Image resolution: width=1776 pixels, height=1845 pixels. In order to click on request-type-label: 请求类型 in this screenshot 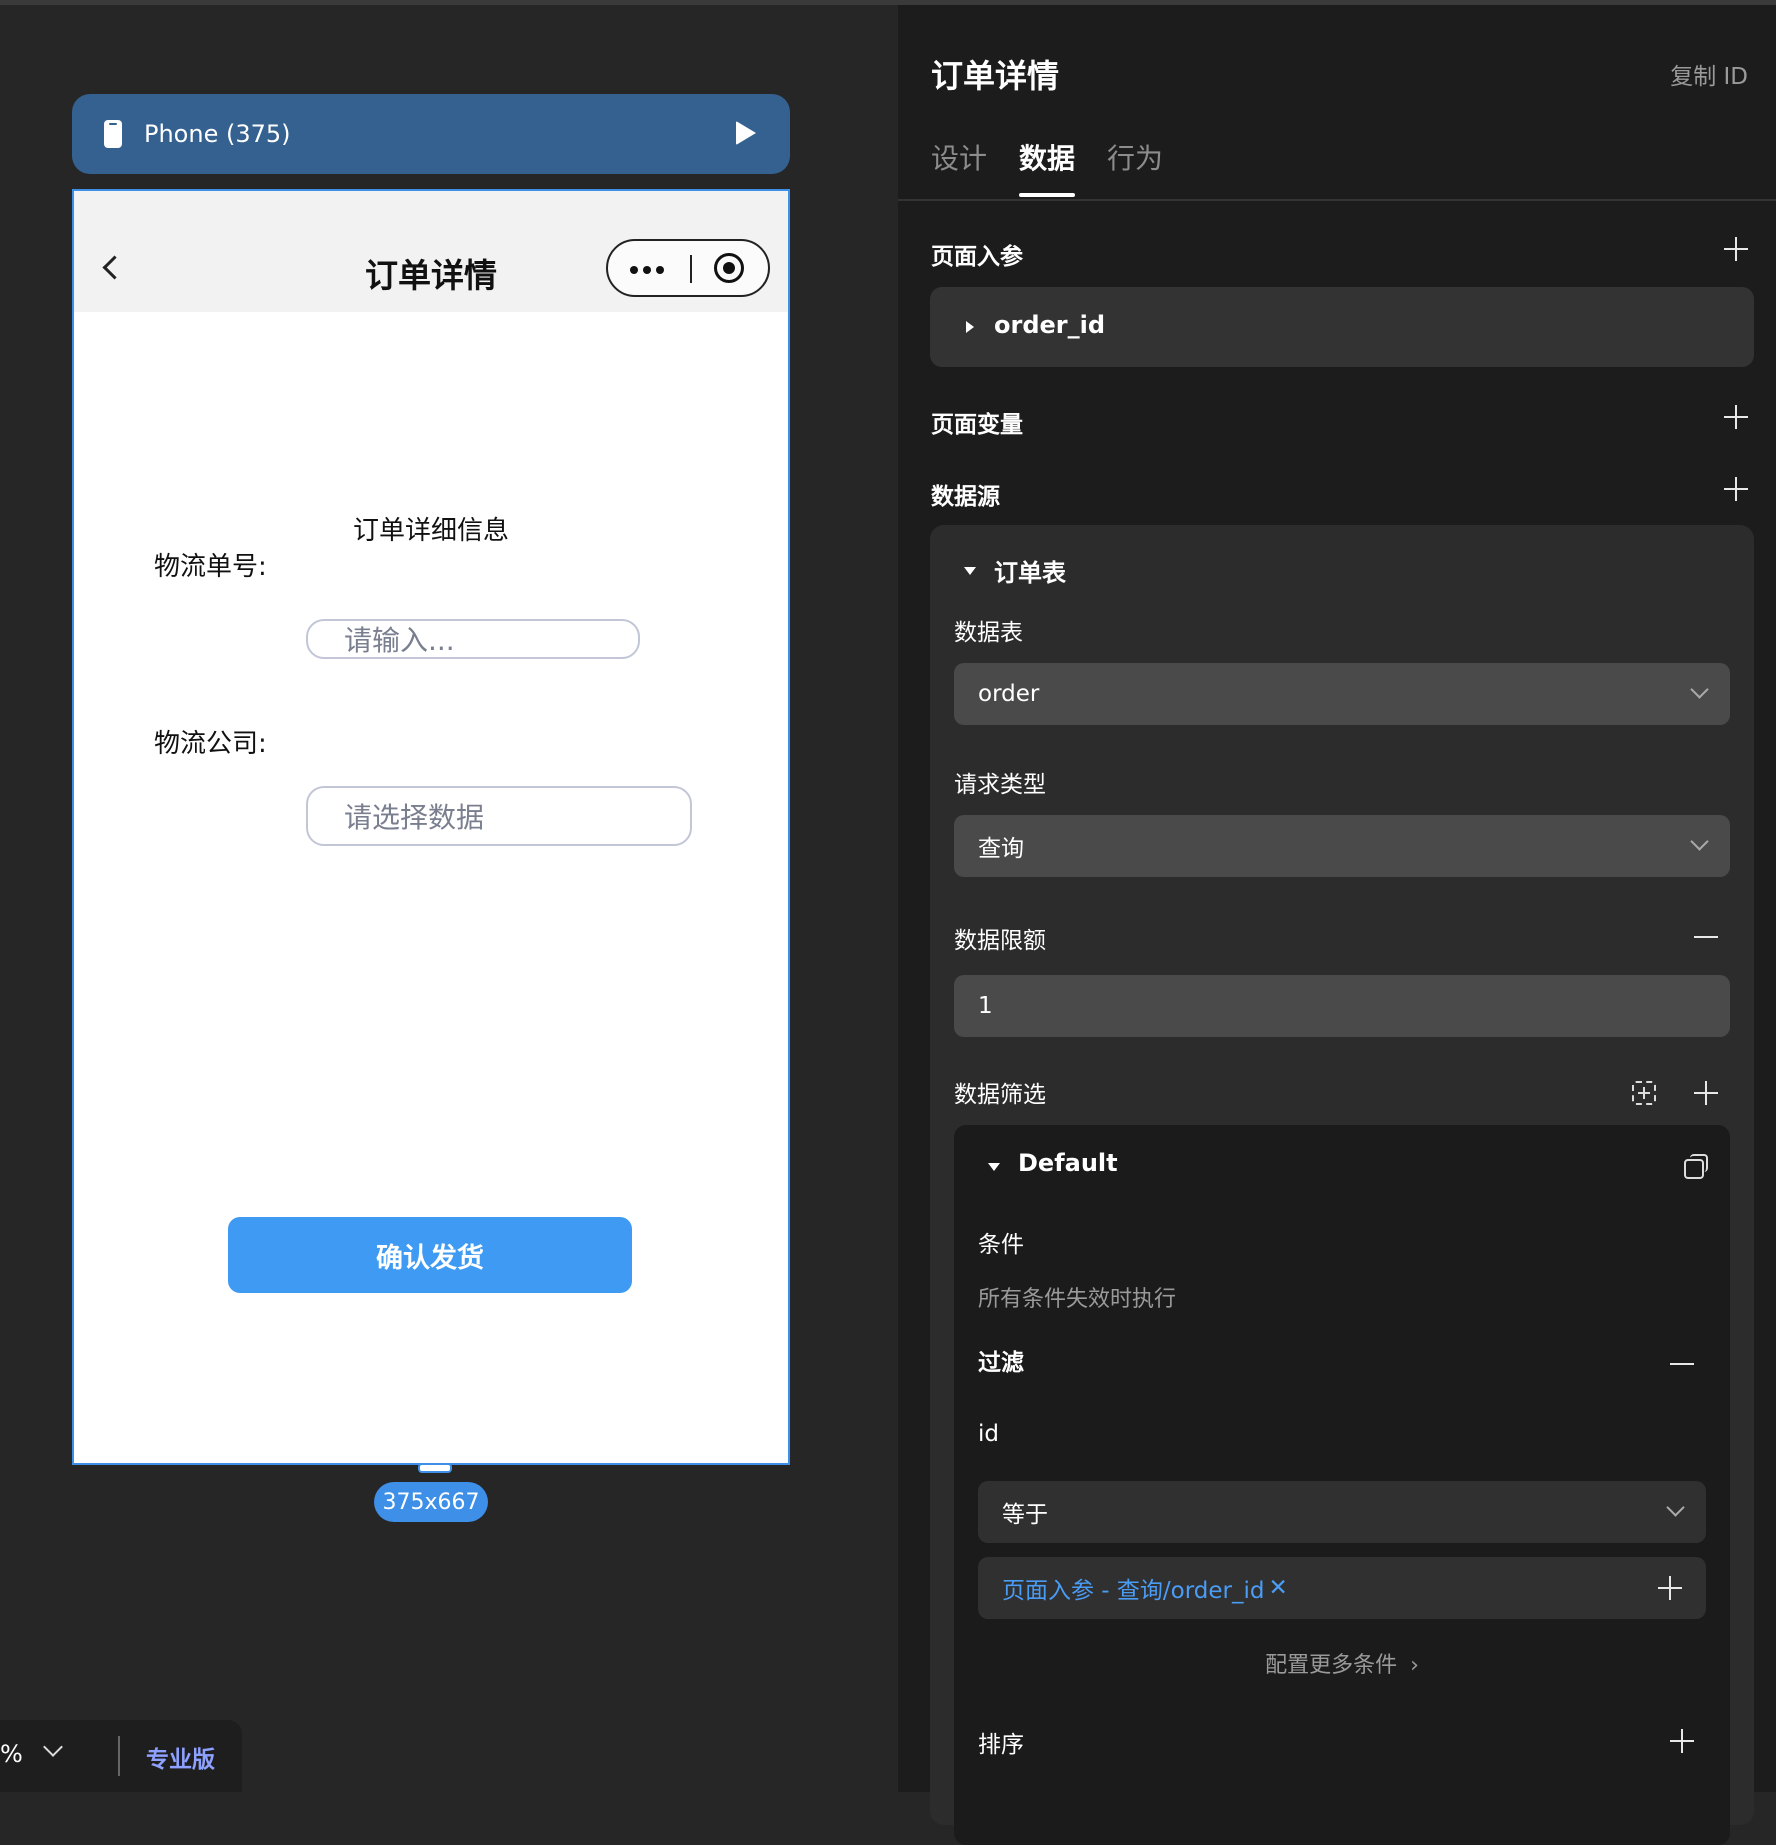, I will do `click(1000, 785)`.